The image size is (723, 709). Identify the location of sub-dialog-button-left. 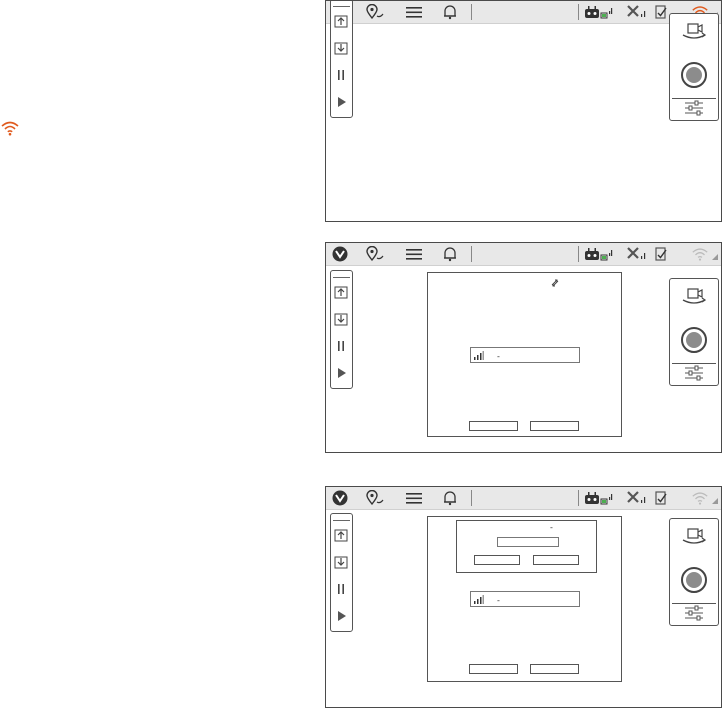
(497, 560).